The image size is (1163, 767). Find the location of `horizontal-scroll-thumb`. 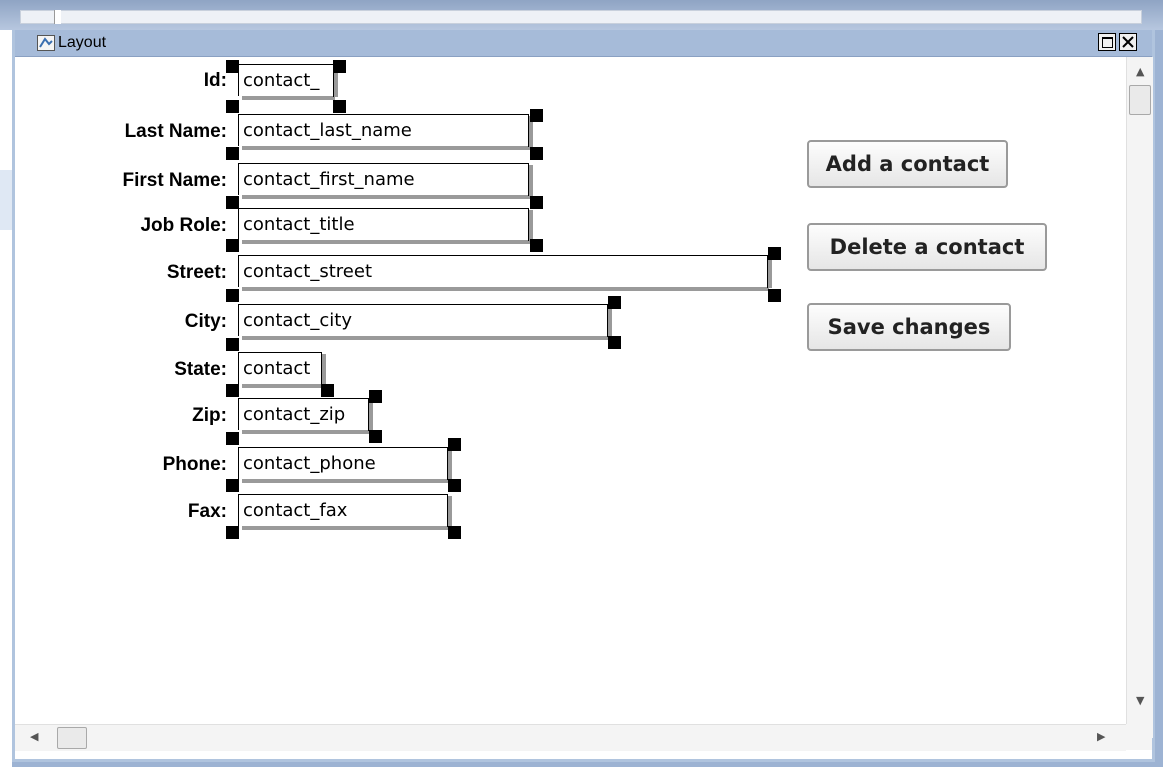

horizontal-scroll-thumb is located at coordinates (72, 738).